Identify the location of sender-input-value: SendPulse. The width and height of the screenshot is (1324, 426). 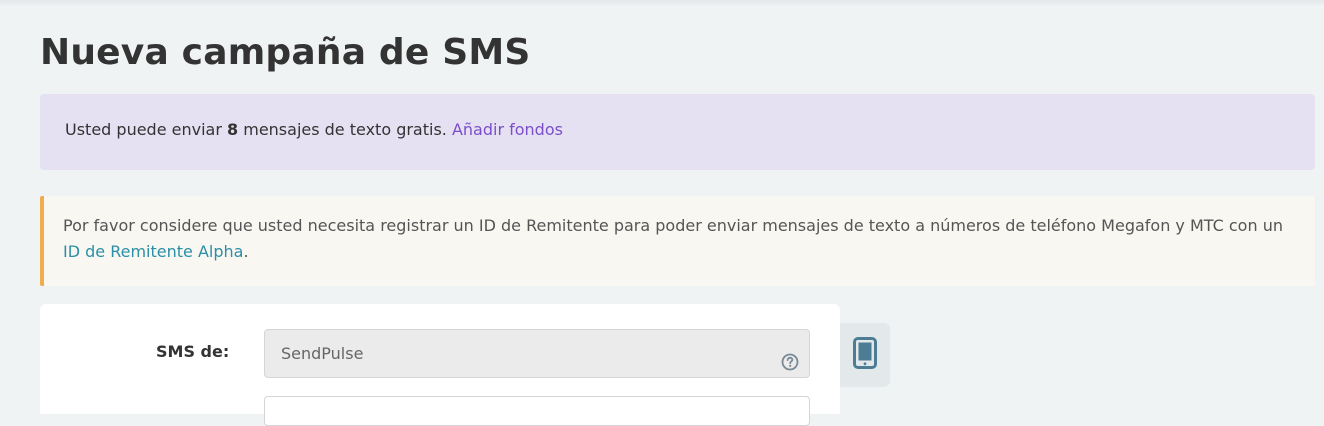
(322, 353).